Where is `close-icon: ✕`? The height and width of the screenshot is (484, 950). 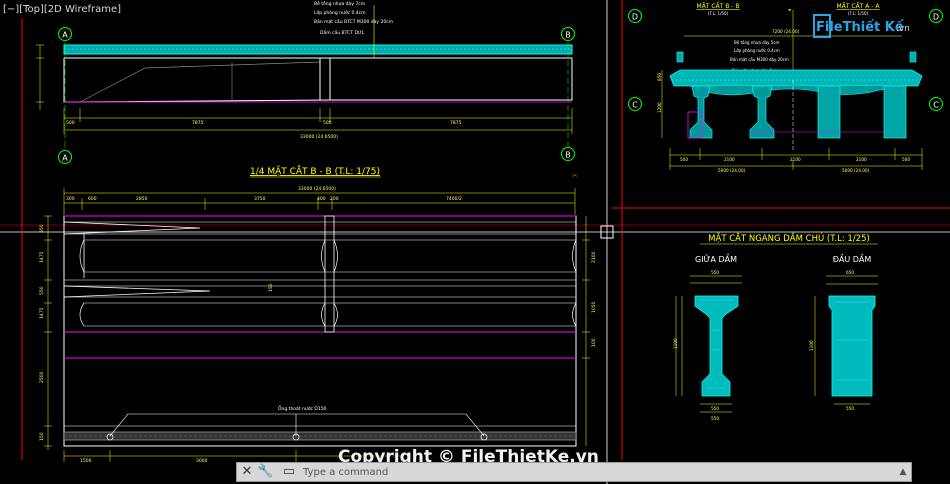
close-icon: ✕ is located at coordinates (247, 472).